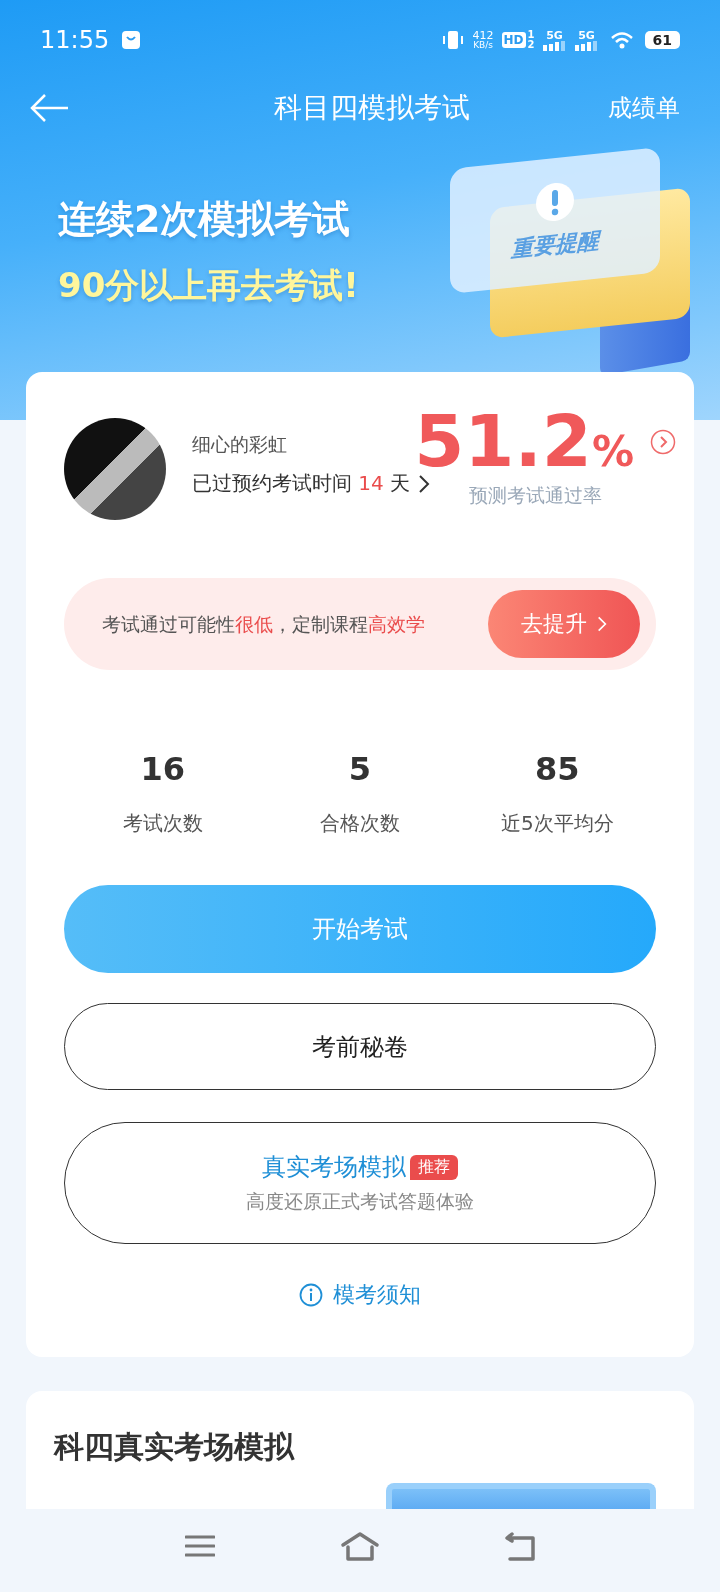 This screenshot has width=720, height=1592. I want to click on stat-label: 近5次平均分, so click(557, 823).